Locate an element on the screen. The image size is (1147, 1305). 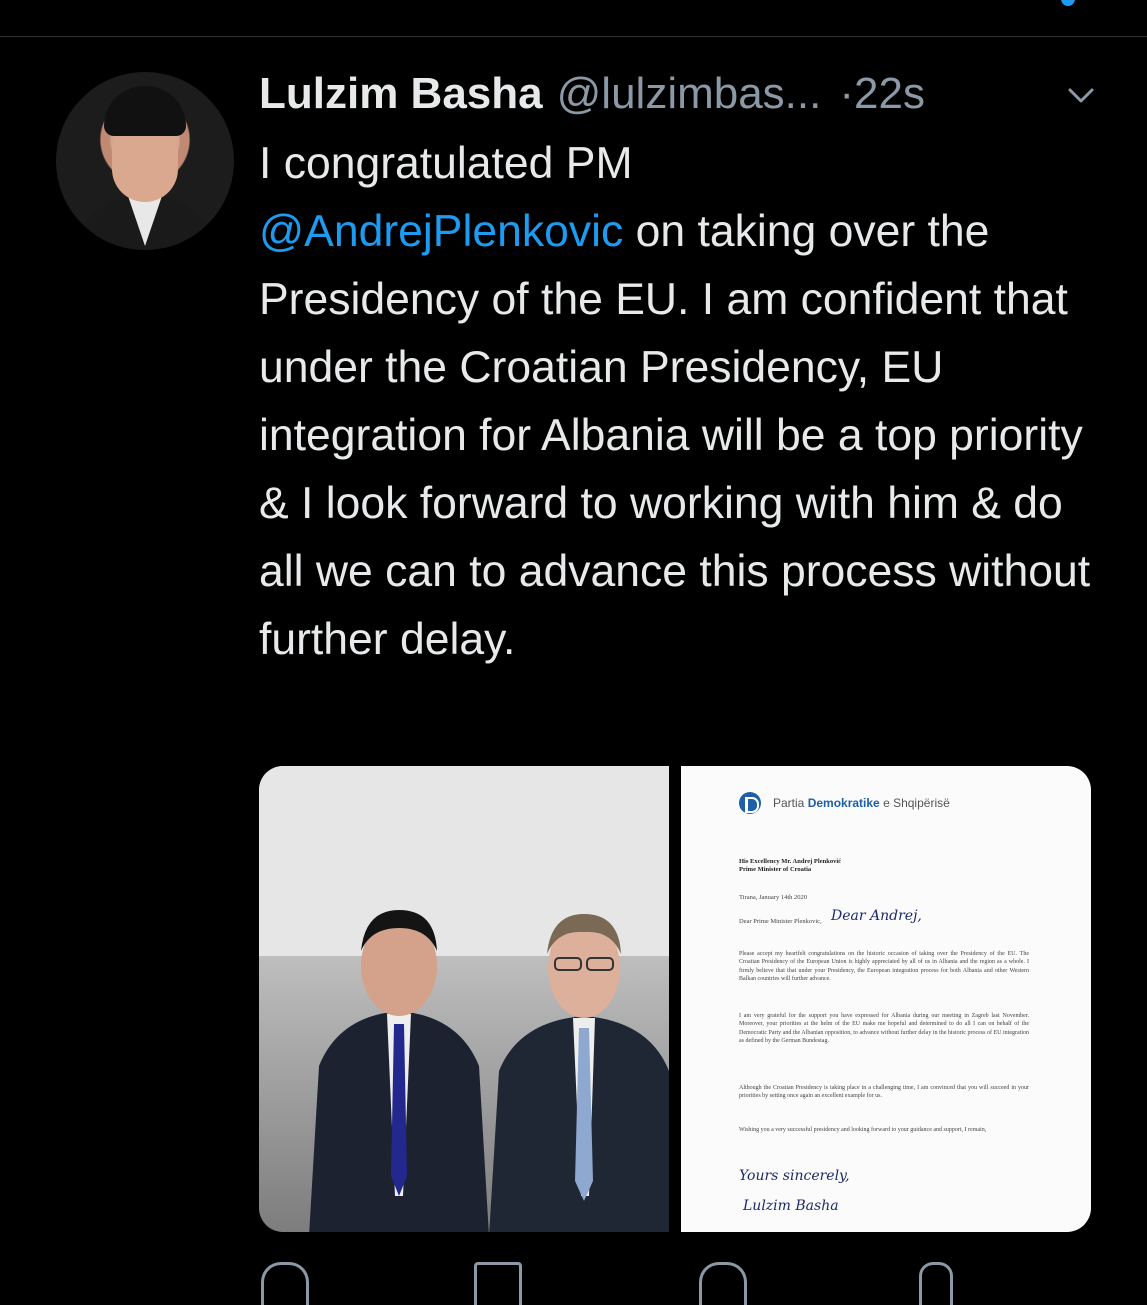
letter-closing: Yours sincerely, is located at coordinates (794, 1176).